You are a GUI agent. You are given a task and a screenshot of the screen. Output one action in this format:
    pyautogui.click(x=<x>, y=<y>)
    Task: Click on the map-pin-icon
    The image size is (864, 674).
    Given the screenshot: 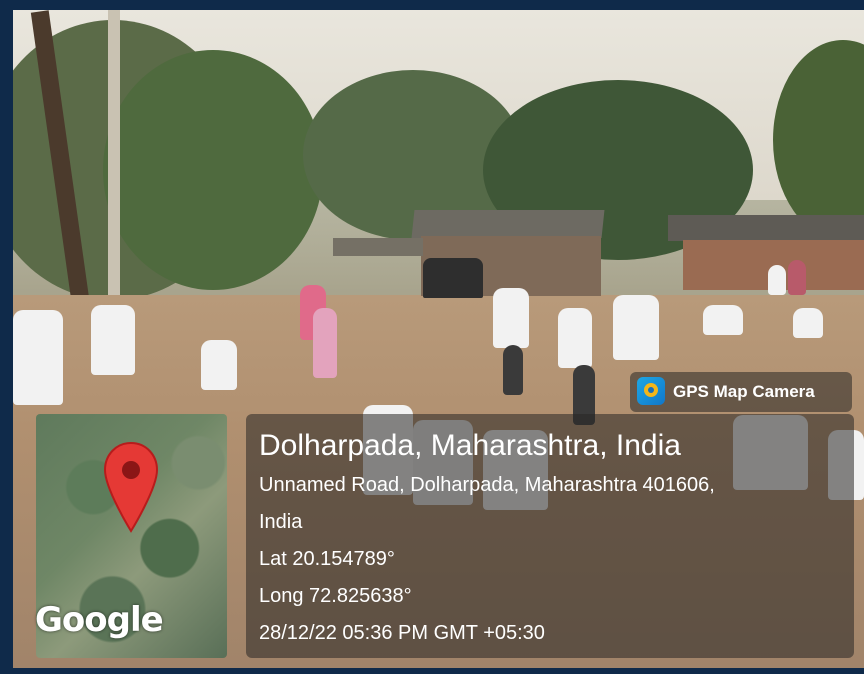 What is the action you would take?
    pyautogui.click(x=131, y=487)
    